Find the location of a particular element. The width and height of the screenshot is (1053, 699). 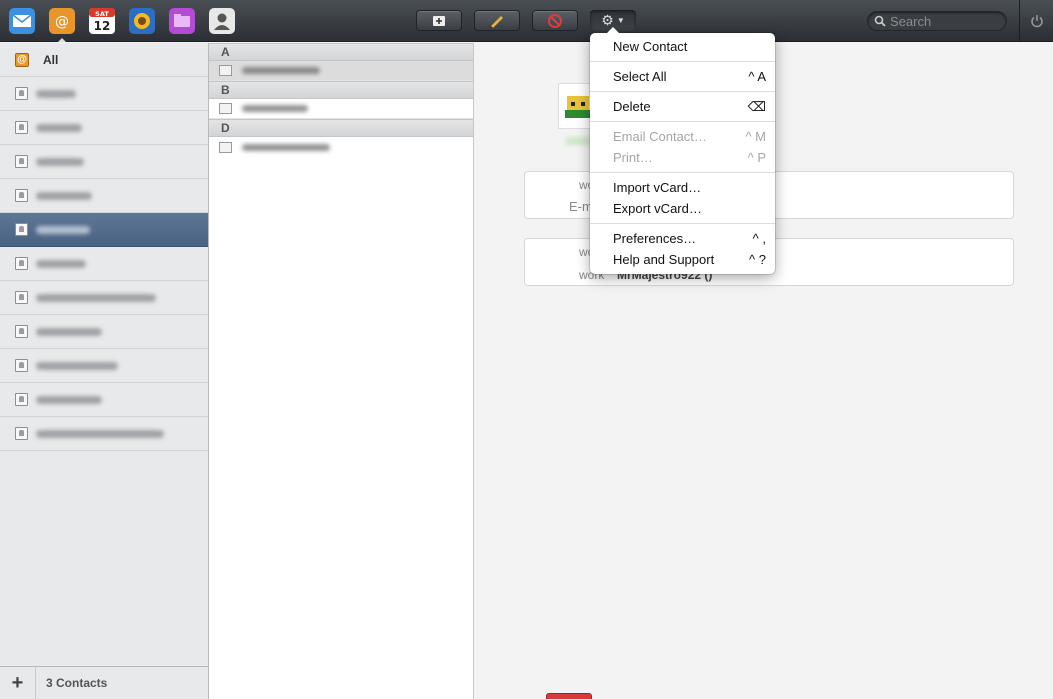

section-header: A is located at coordinates (341, 52).